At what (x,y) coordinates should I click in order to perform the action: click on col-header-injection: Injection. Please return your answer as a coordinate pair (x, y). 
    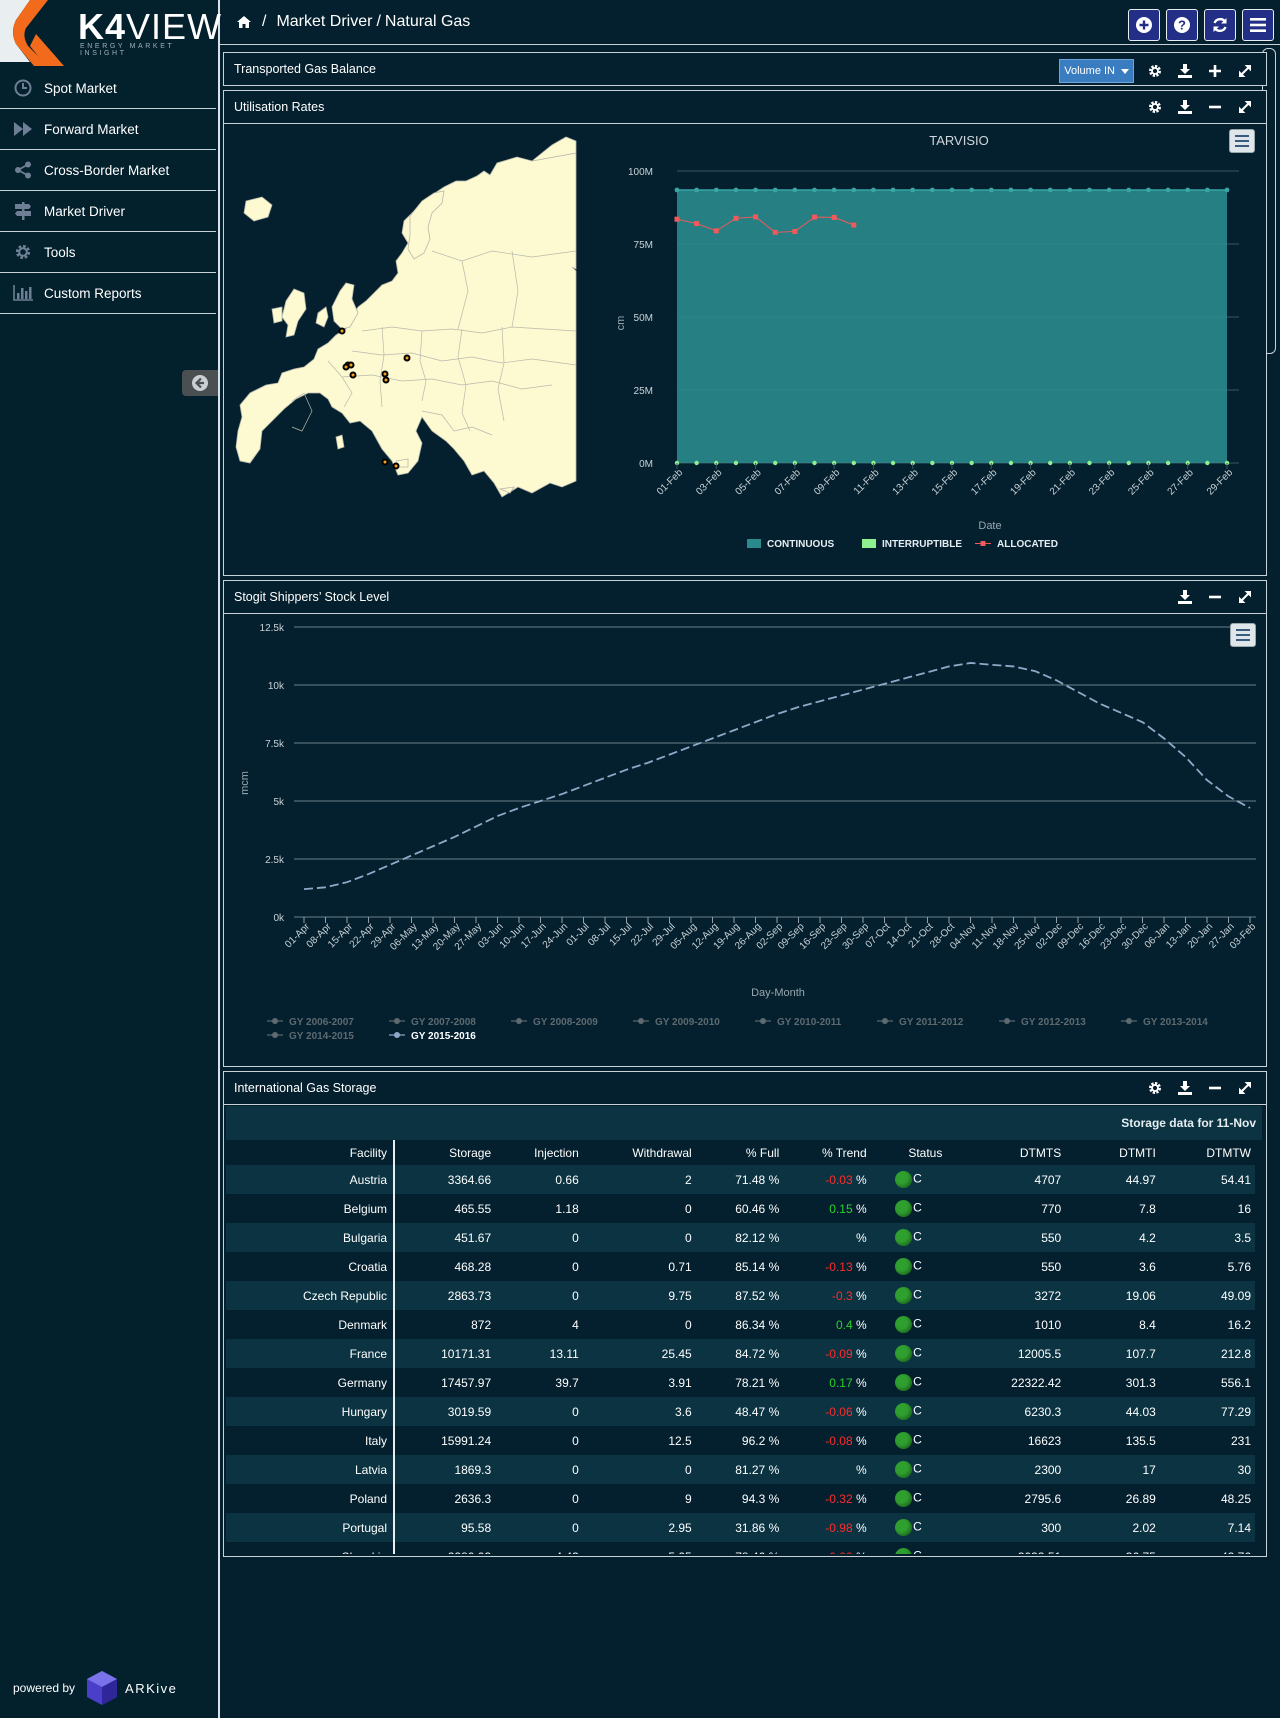
    Looking at the image, I should click on (539, 1152).